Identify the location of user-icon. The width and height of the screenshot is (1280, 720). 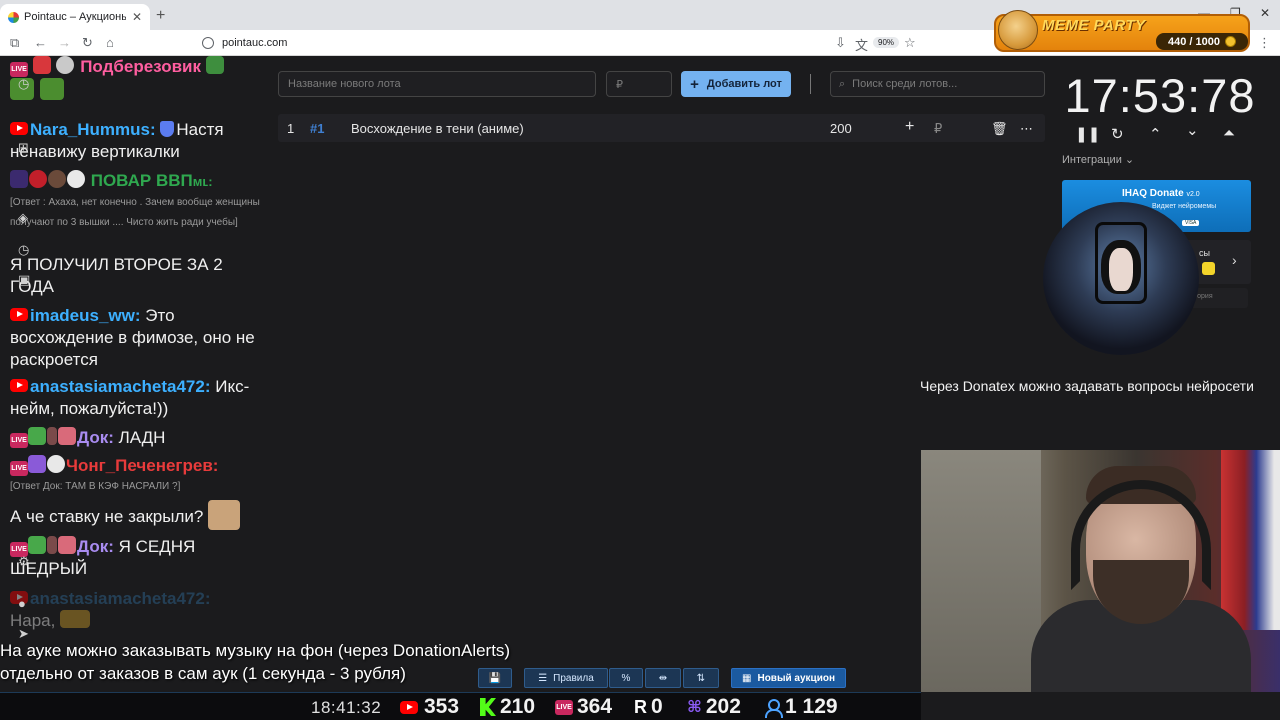
(773, 708).